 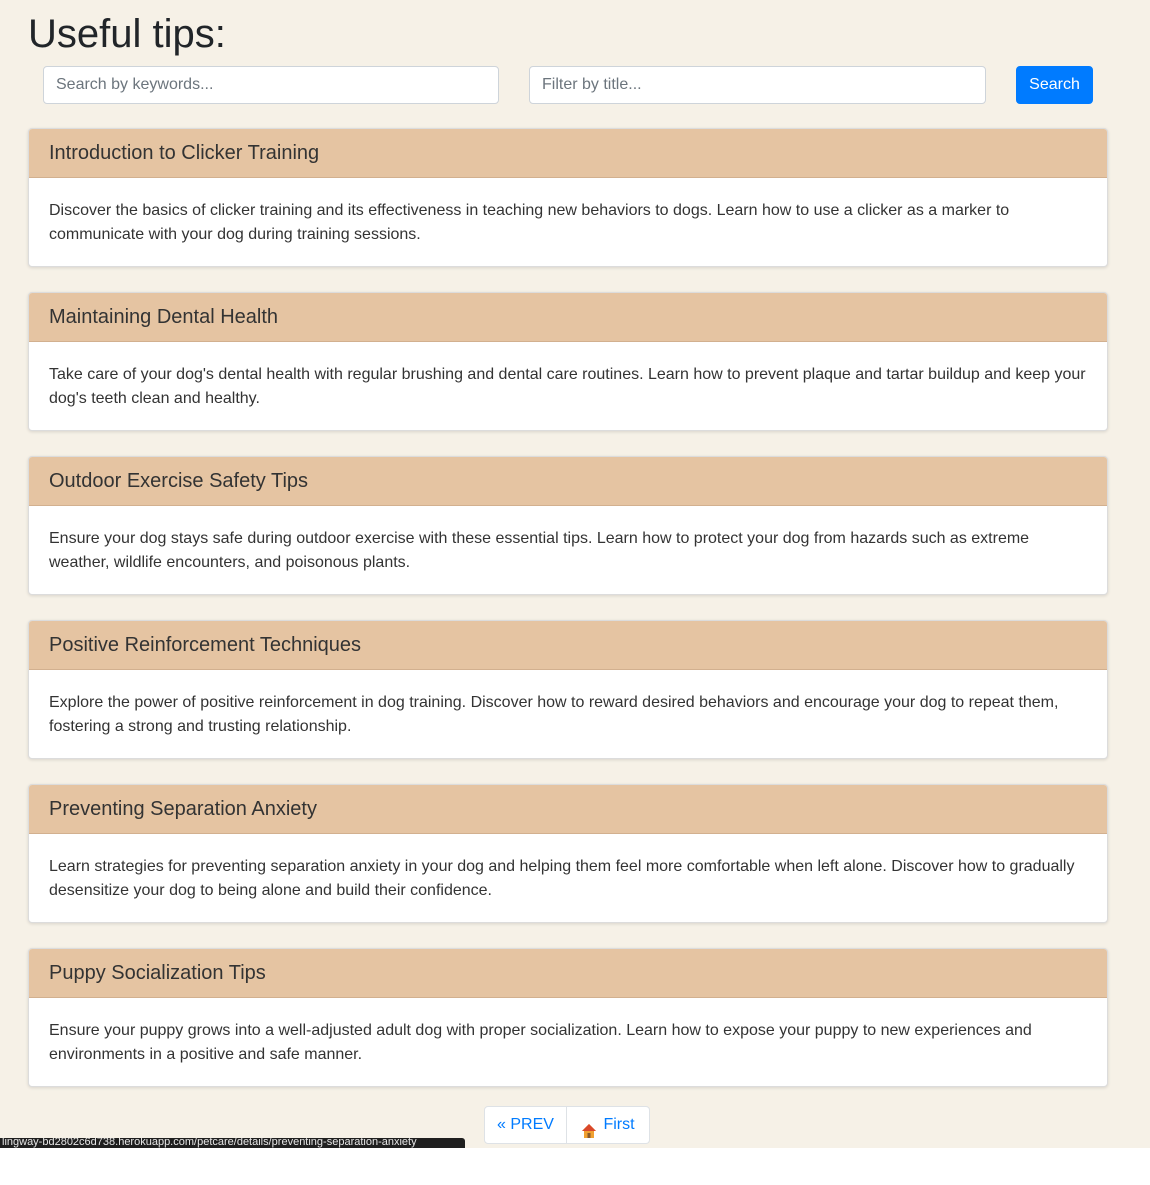 I want to click on prev-page-link: « PREV, so click(x=525, y=1125).